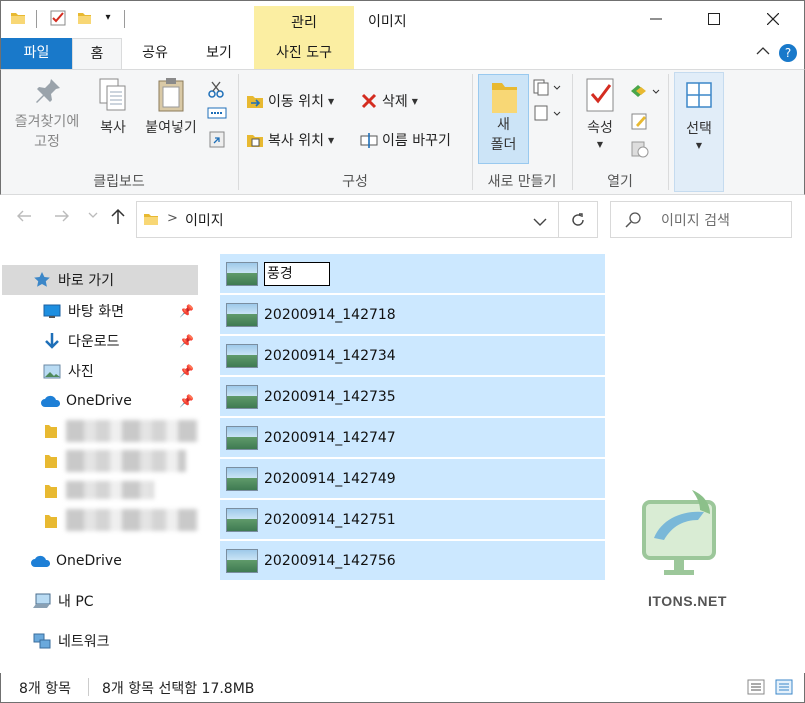 The image size is (805, 703). I want to click on toolbar-separator, so click(124, 19).